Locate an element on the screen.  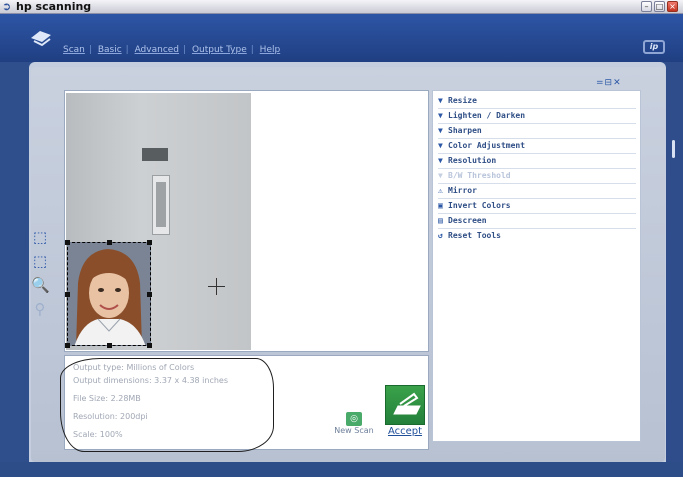
minimize-button: – is located at coordinates (646, 6).